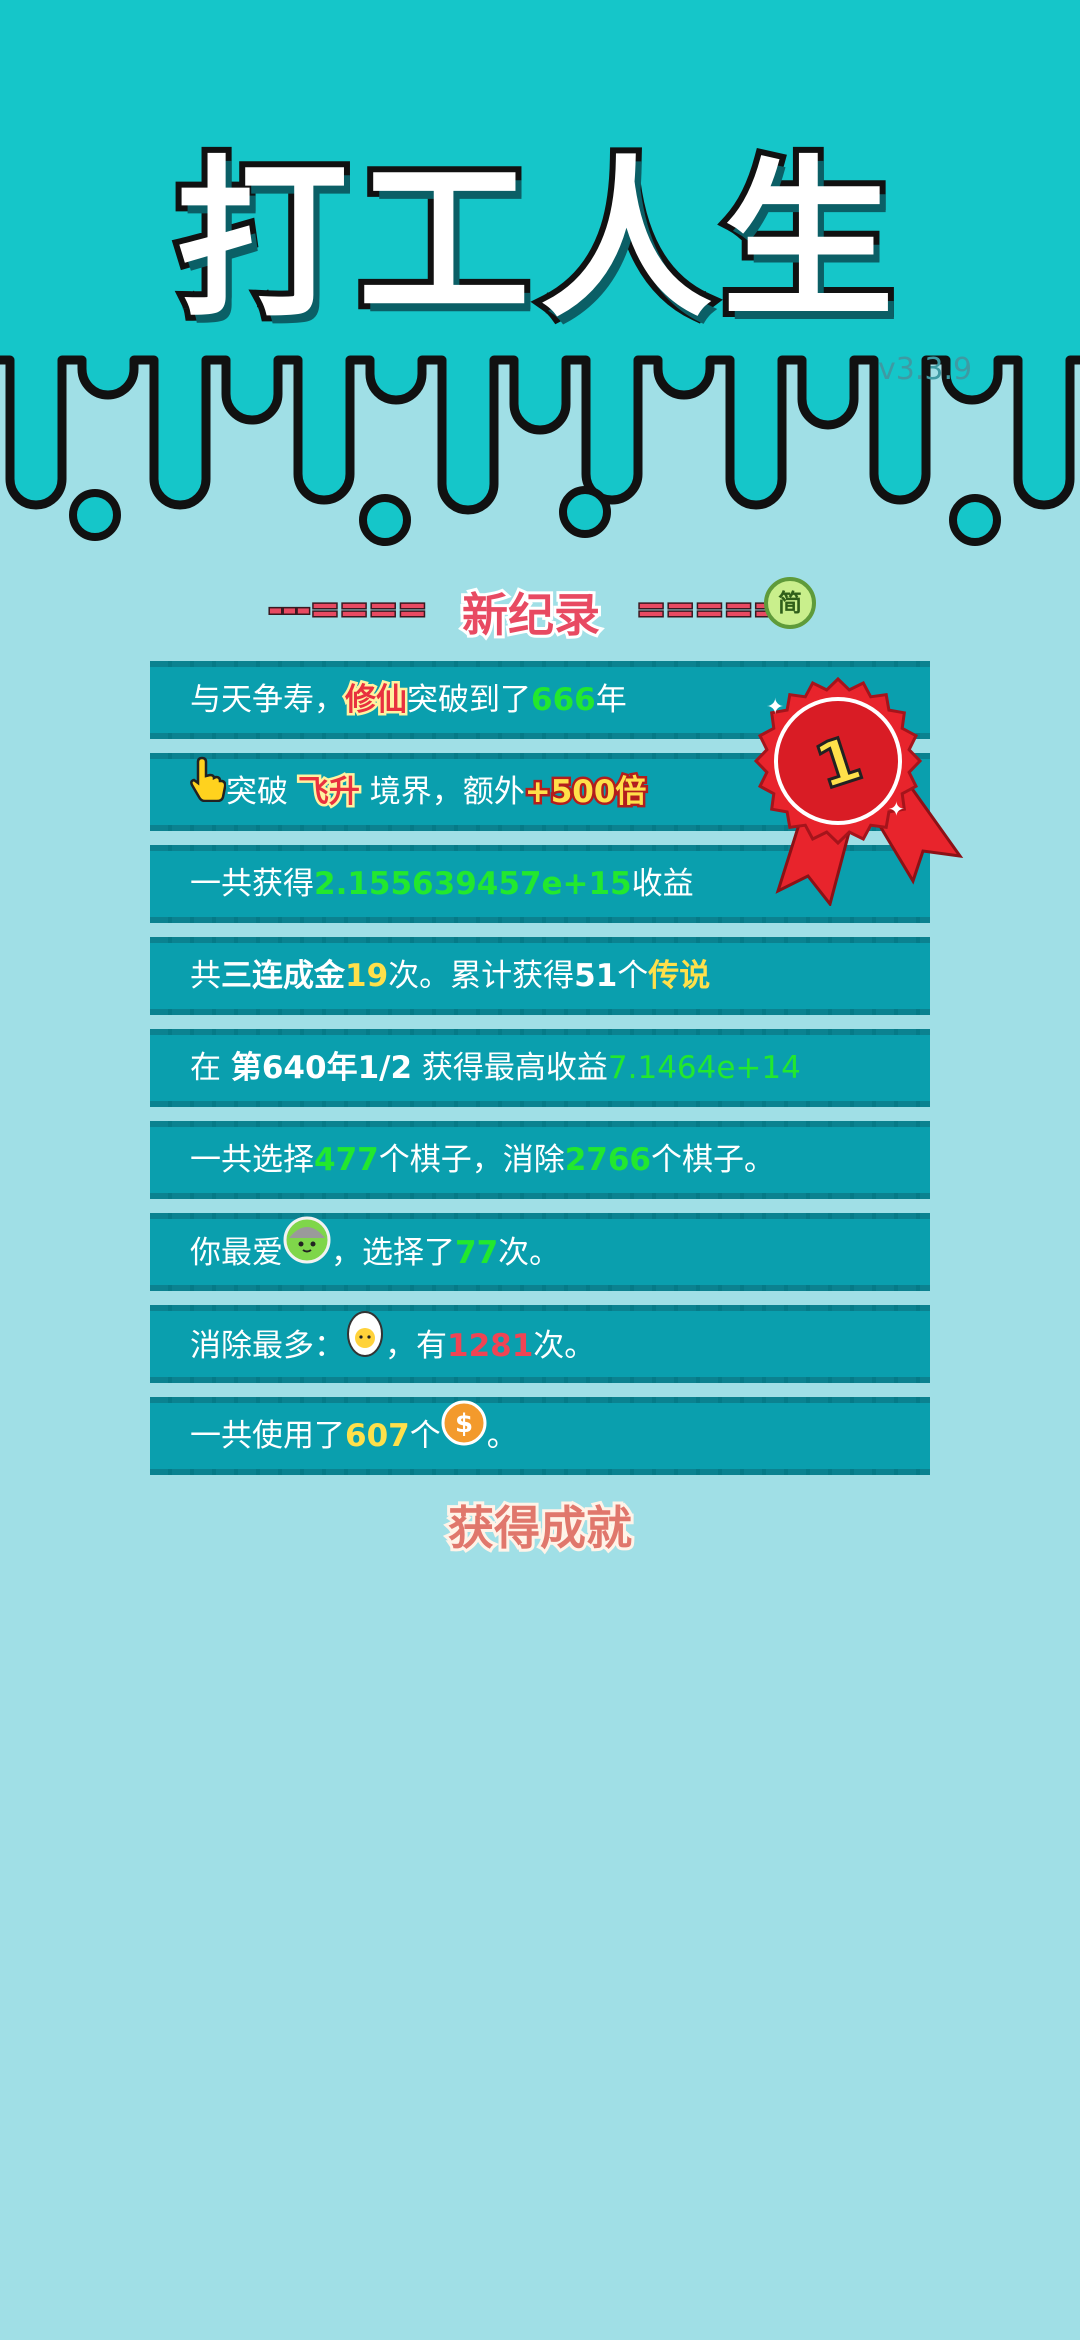 The image size is (1080, 2340). I want to click on record-row: 一共选择477个棋子，消除2766个棋子。, so click(540, 1160).